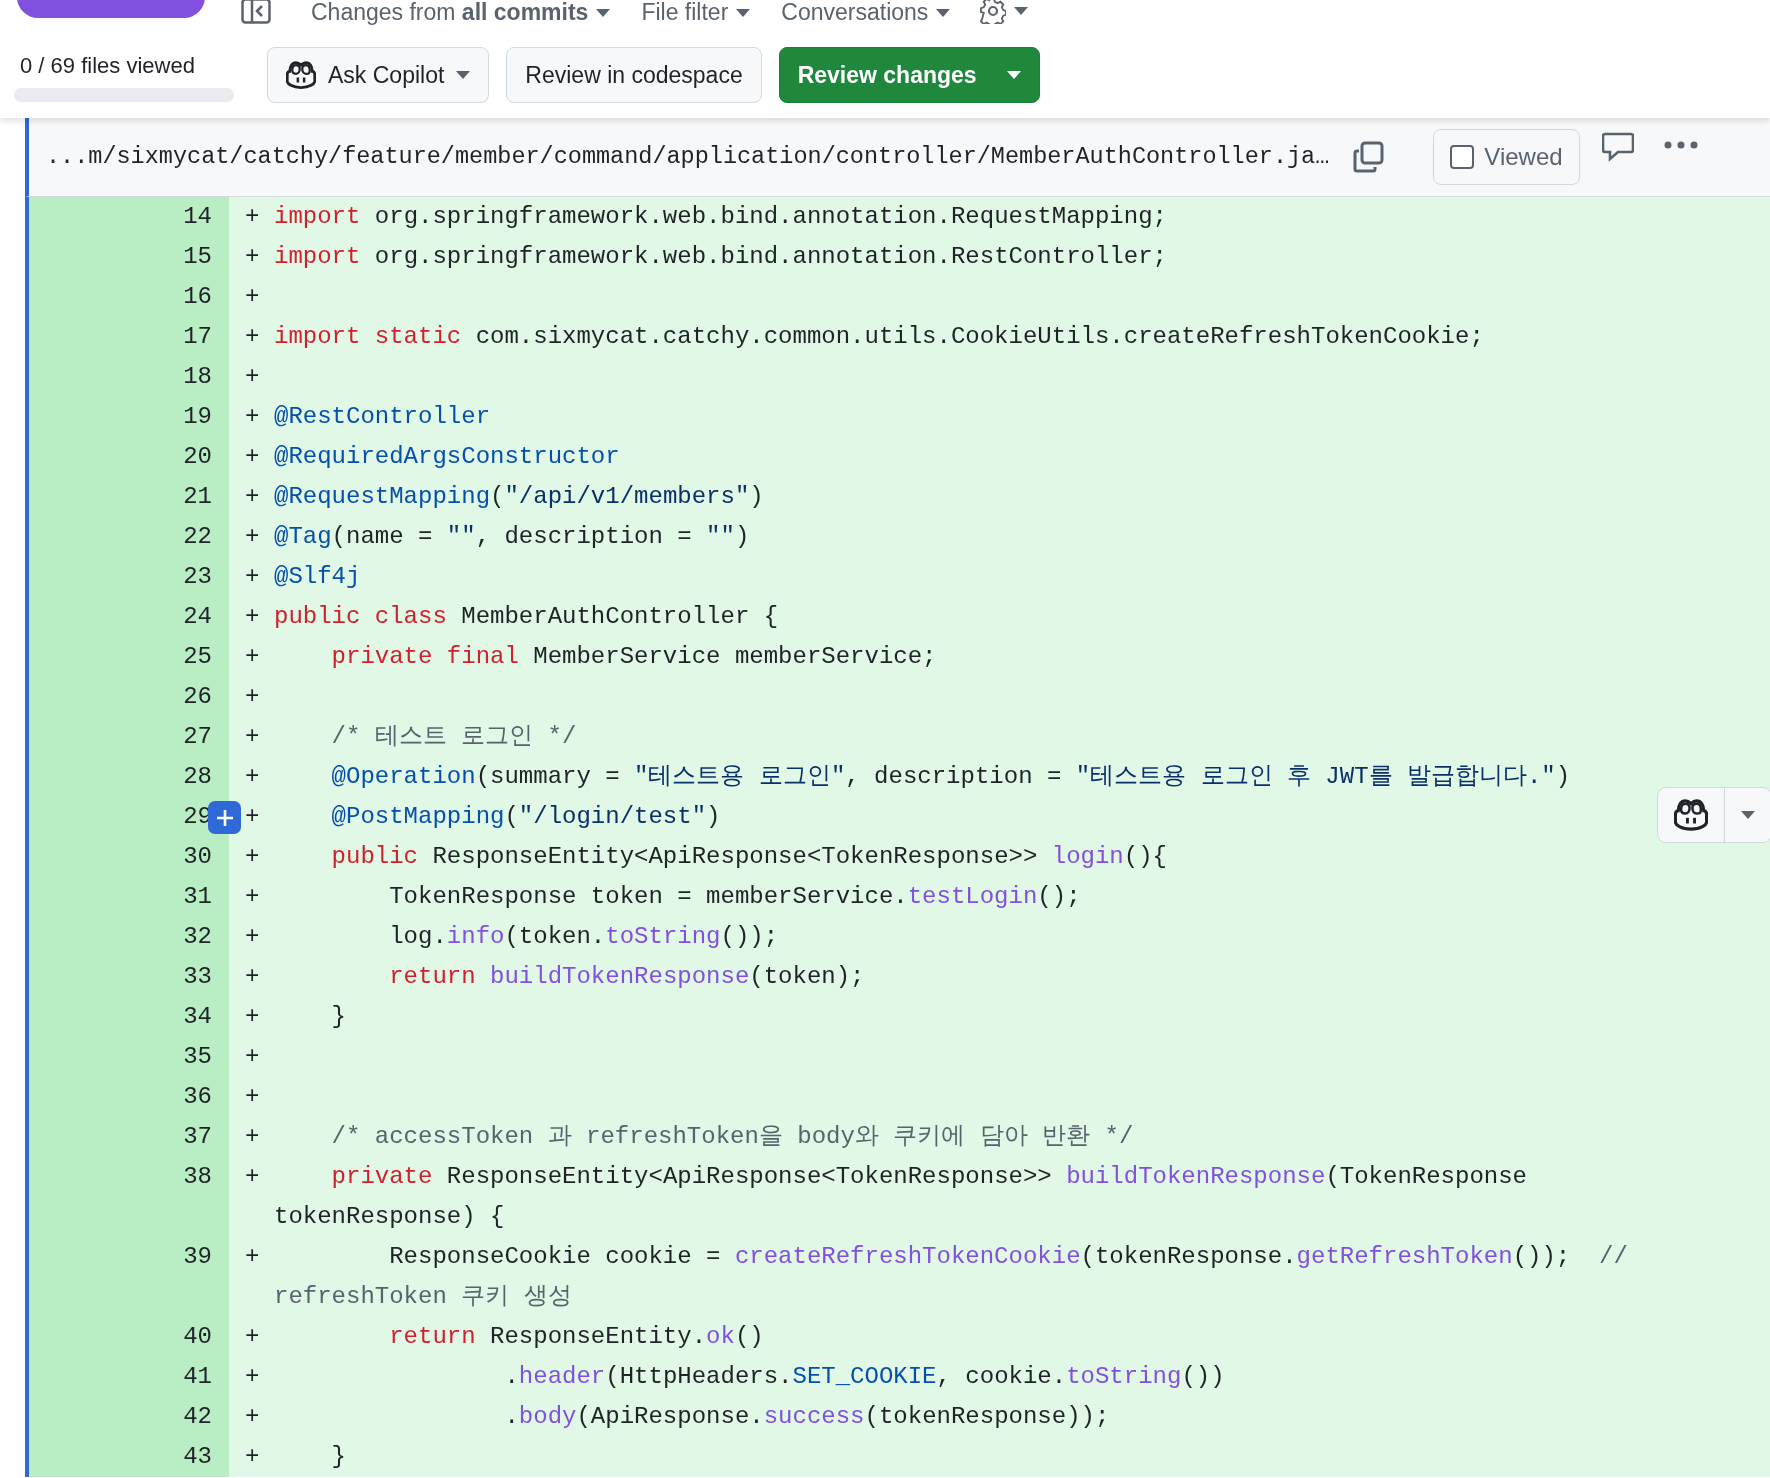 Image resolution: width=1770 pixels, height=1478 pixels. I want to click on line-number: 39, so click(129, 1277).